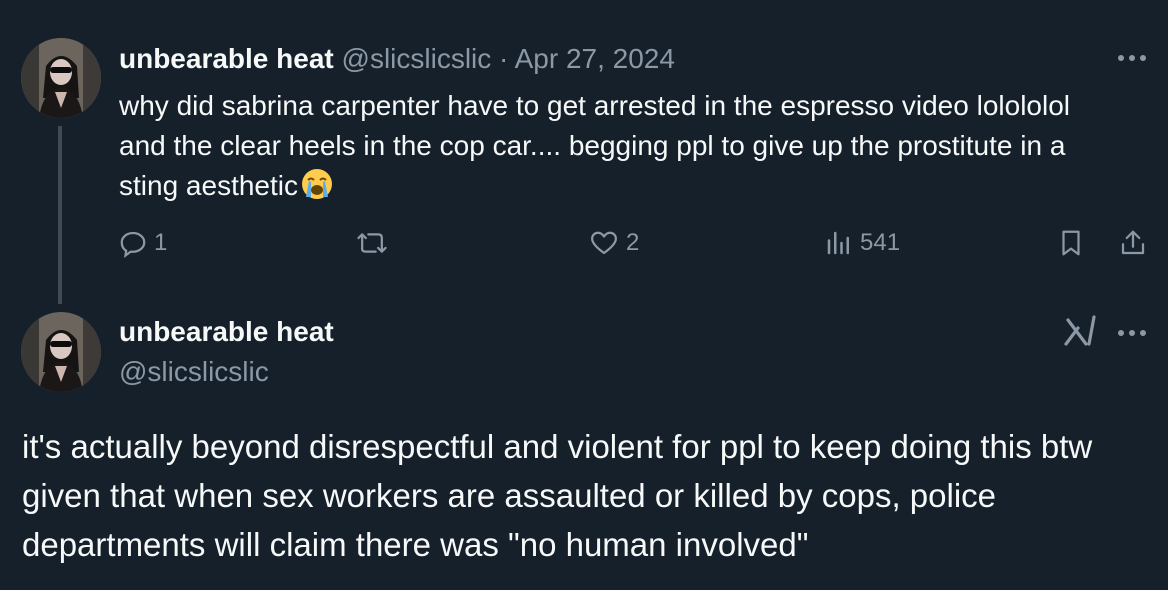 Image resolution: width=1168 pixels, height=590 pixels. I want to click on reply-count: 1, so click(161, 242).